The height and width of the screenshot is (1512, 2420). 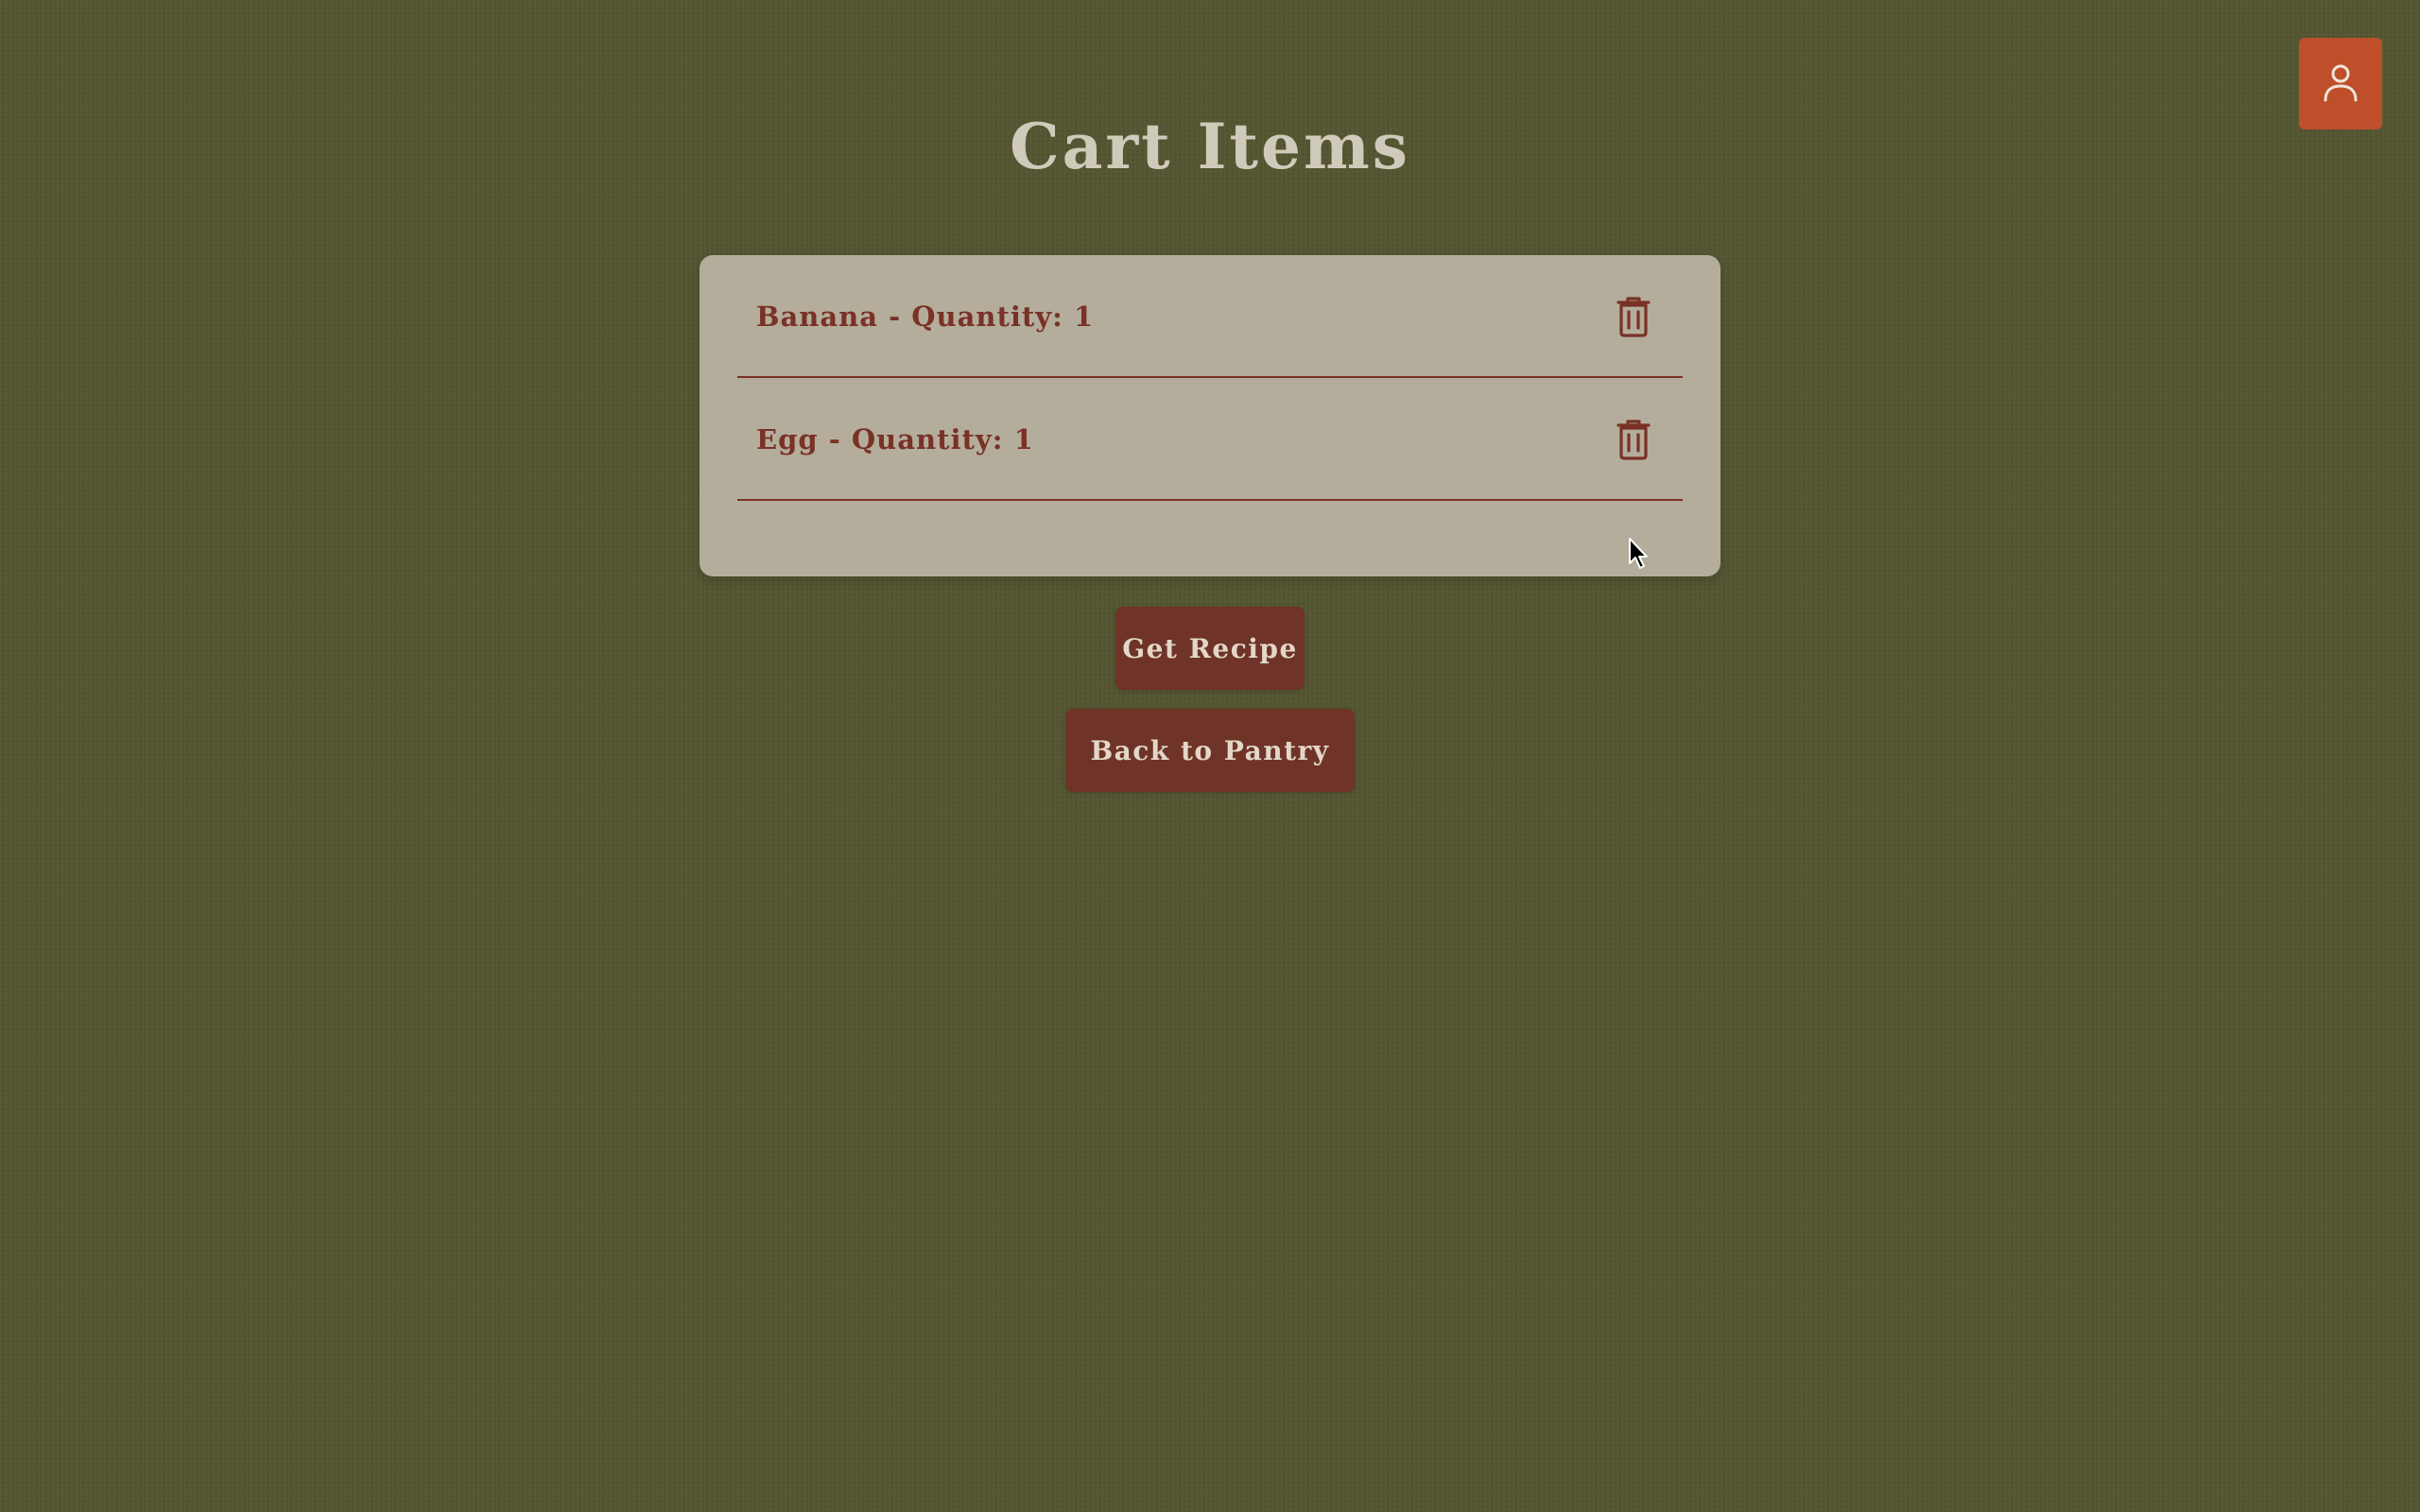 I want to click on cart-item: Banana - Quantity: 1, so click(x=1210, y=316).